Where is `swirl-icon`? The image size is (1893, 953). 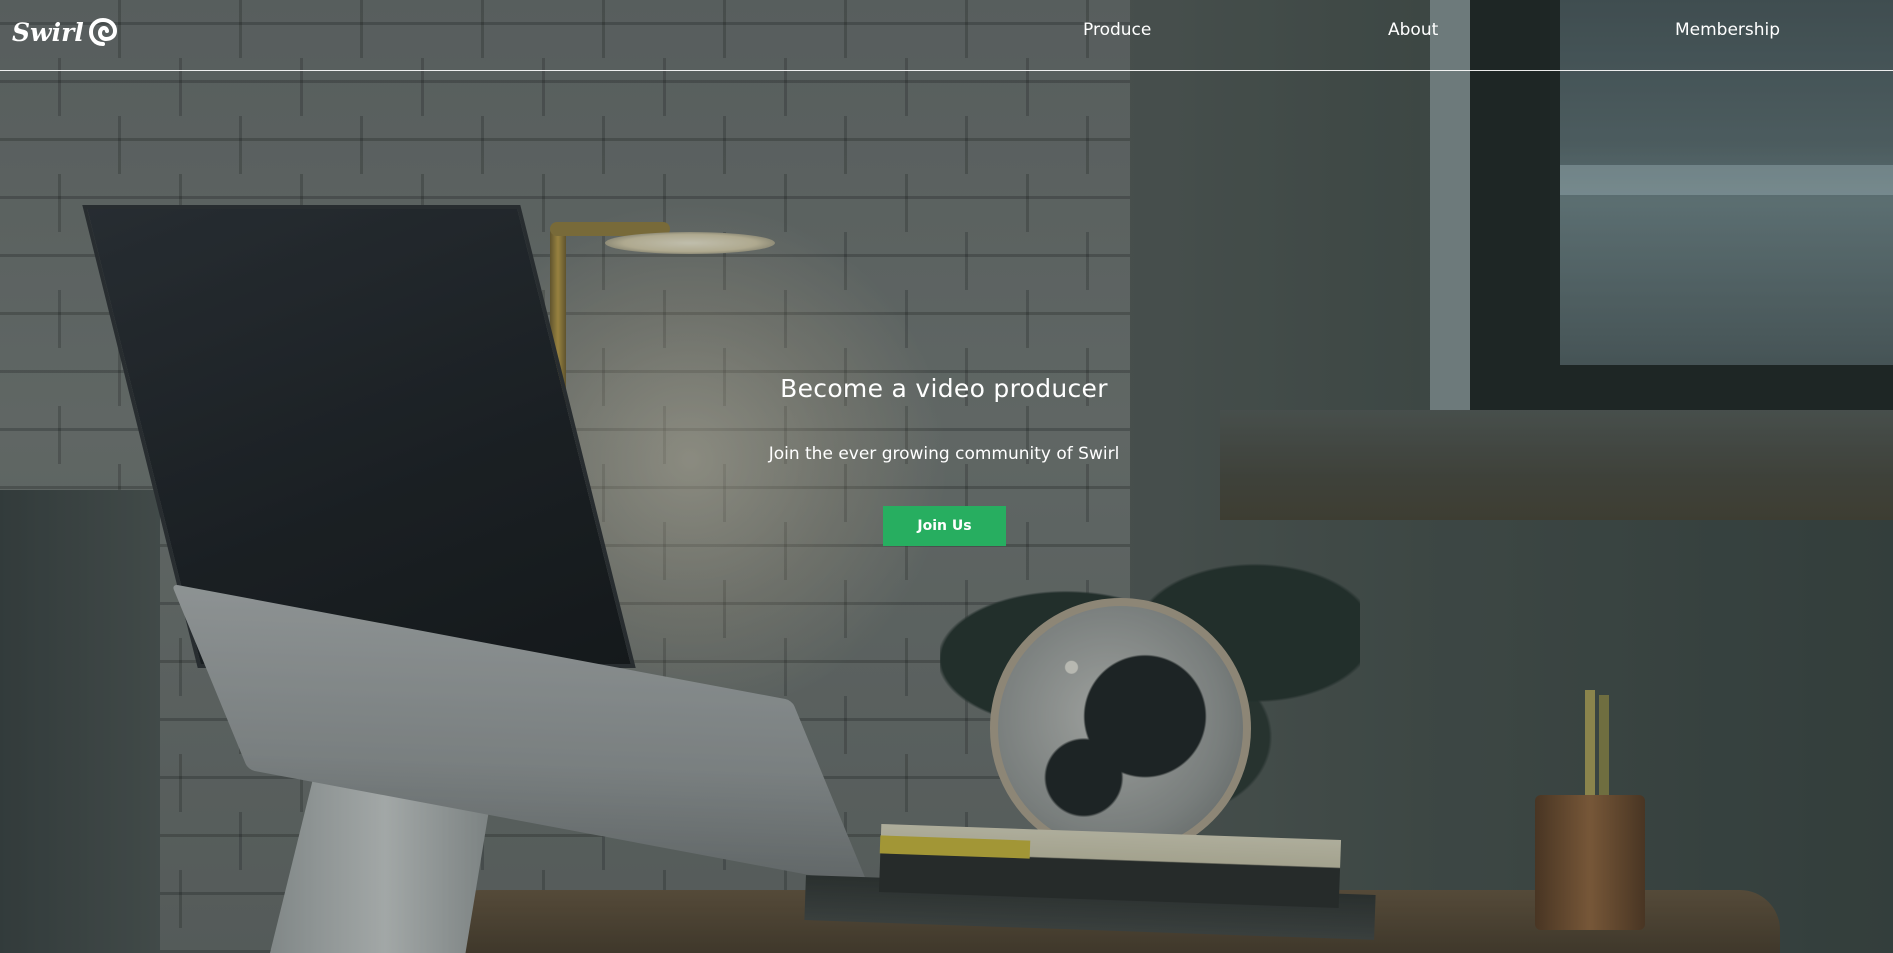 swirl-icon is located at coordinates (103, 32).